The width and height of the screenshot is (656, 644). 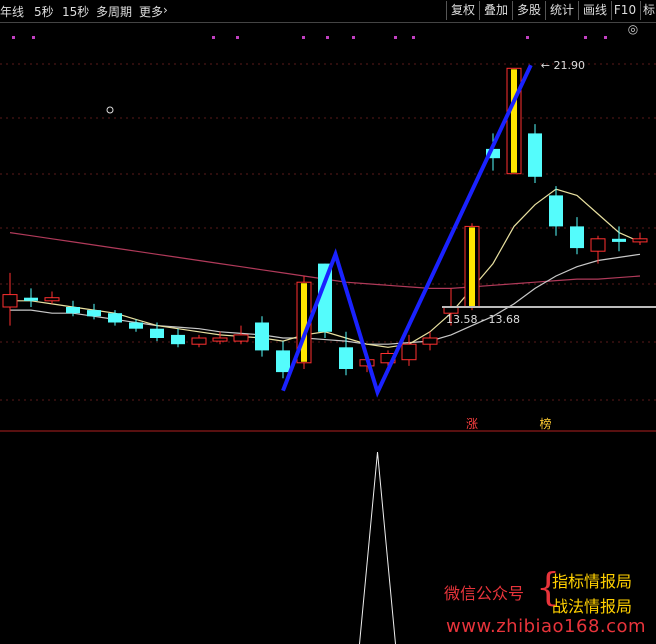 What do you see at coordinates (75, 11) in the screenshot?
I see `period-15s: 15秒` at bounding box center [75, 11].